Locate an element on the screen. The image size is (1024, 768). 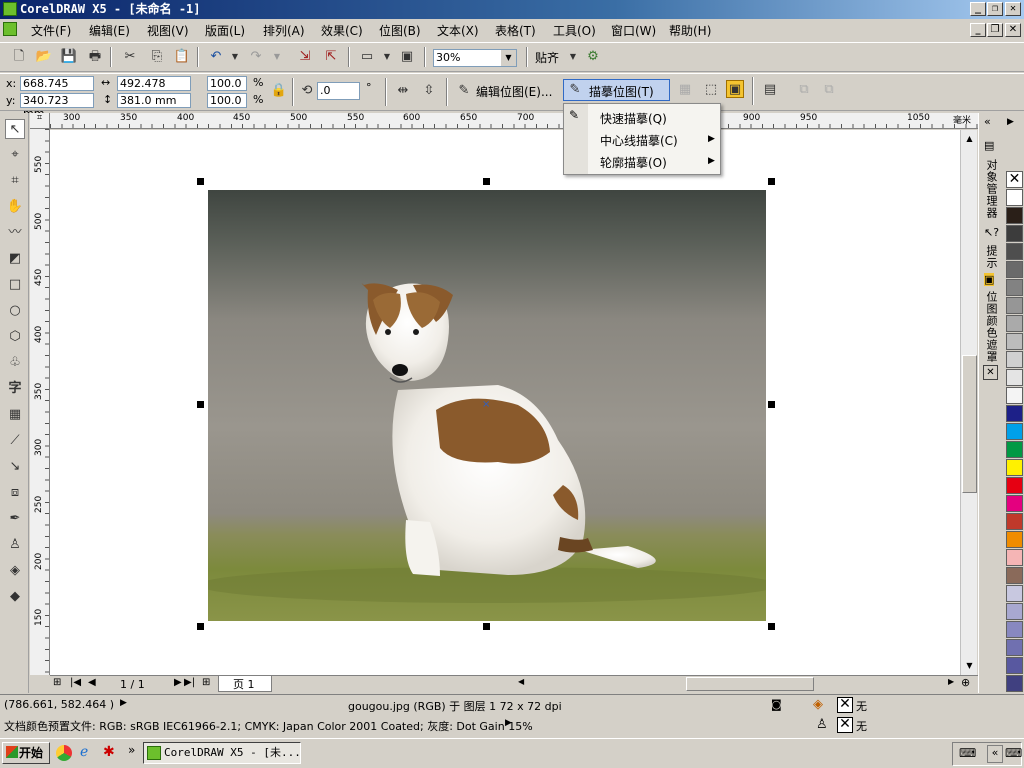
menu-help: 帮助(H) is located at coordinates (690, 30).